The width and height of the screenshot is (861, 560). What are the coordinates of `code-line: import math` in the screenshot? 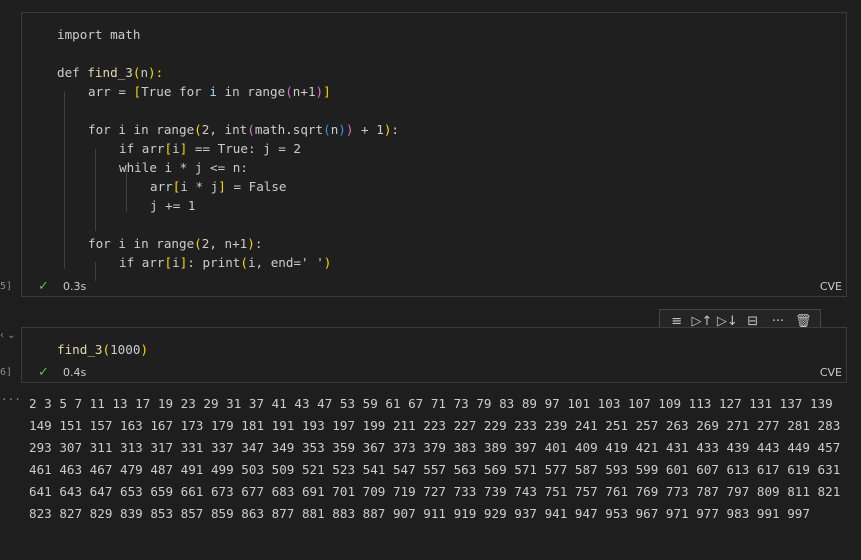 It's located at (98, 34).